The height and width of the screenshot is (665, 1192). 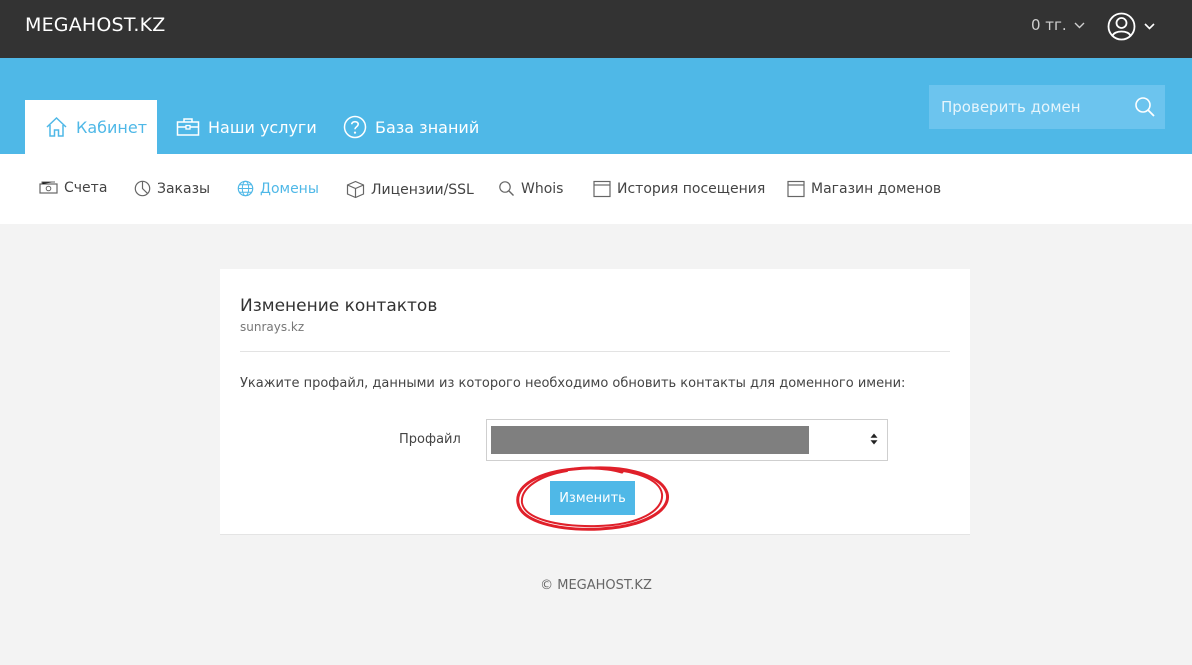 What do you see at coordinates (427, 127) in the screenshot?
I see `tab-label: База знаний` at bounding box center [427, 127].